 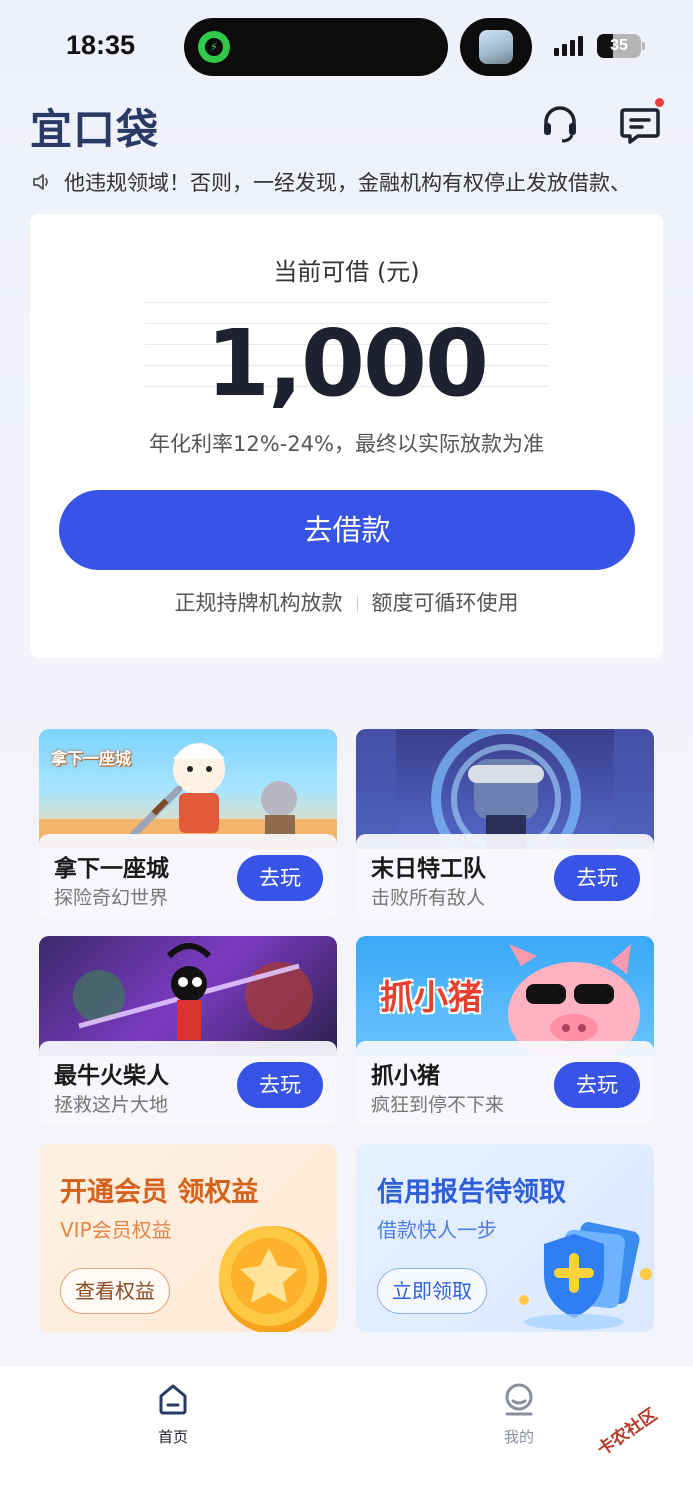 I want to click on licensed-lender-text: 正规持牌机构放款, so click(x=258, y=603).